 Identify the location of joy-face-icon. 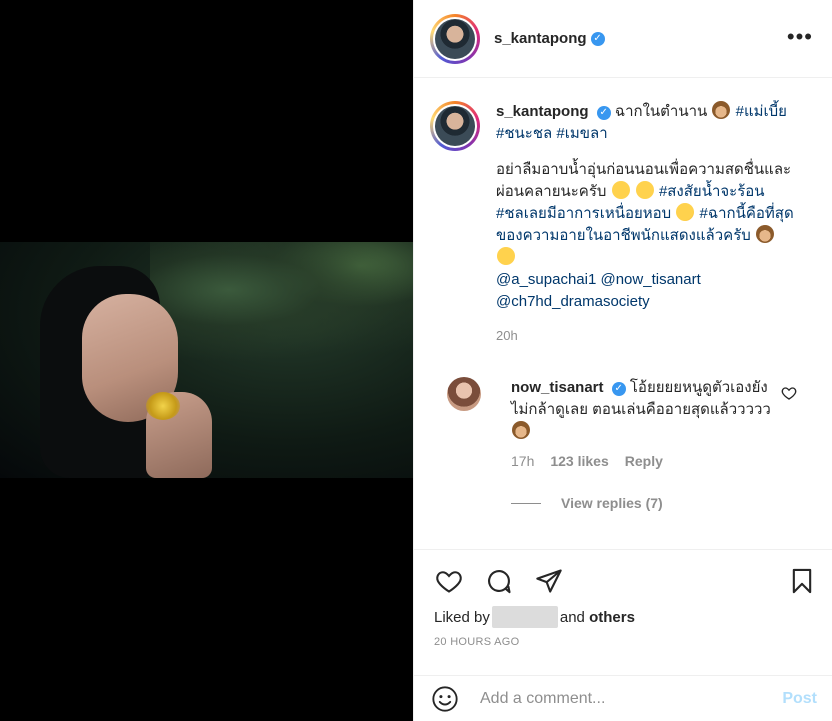
(506, 256).